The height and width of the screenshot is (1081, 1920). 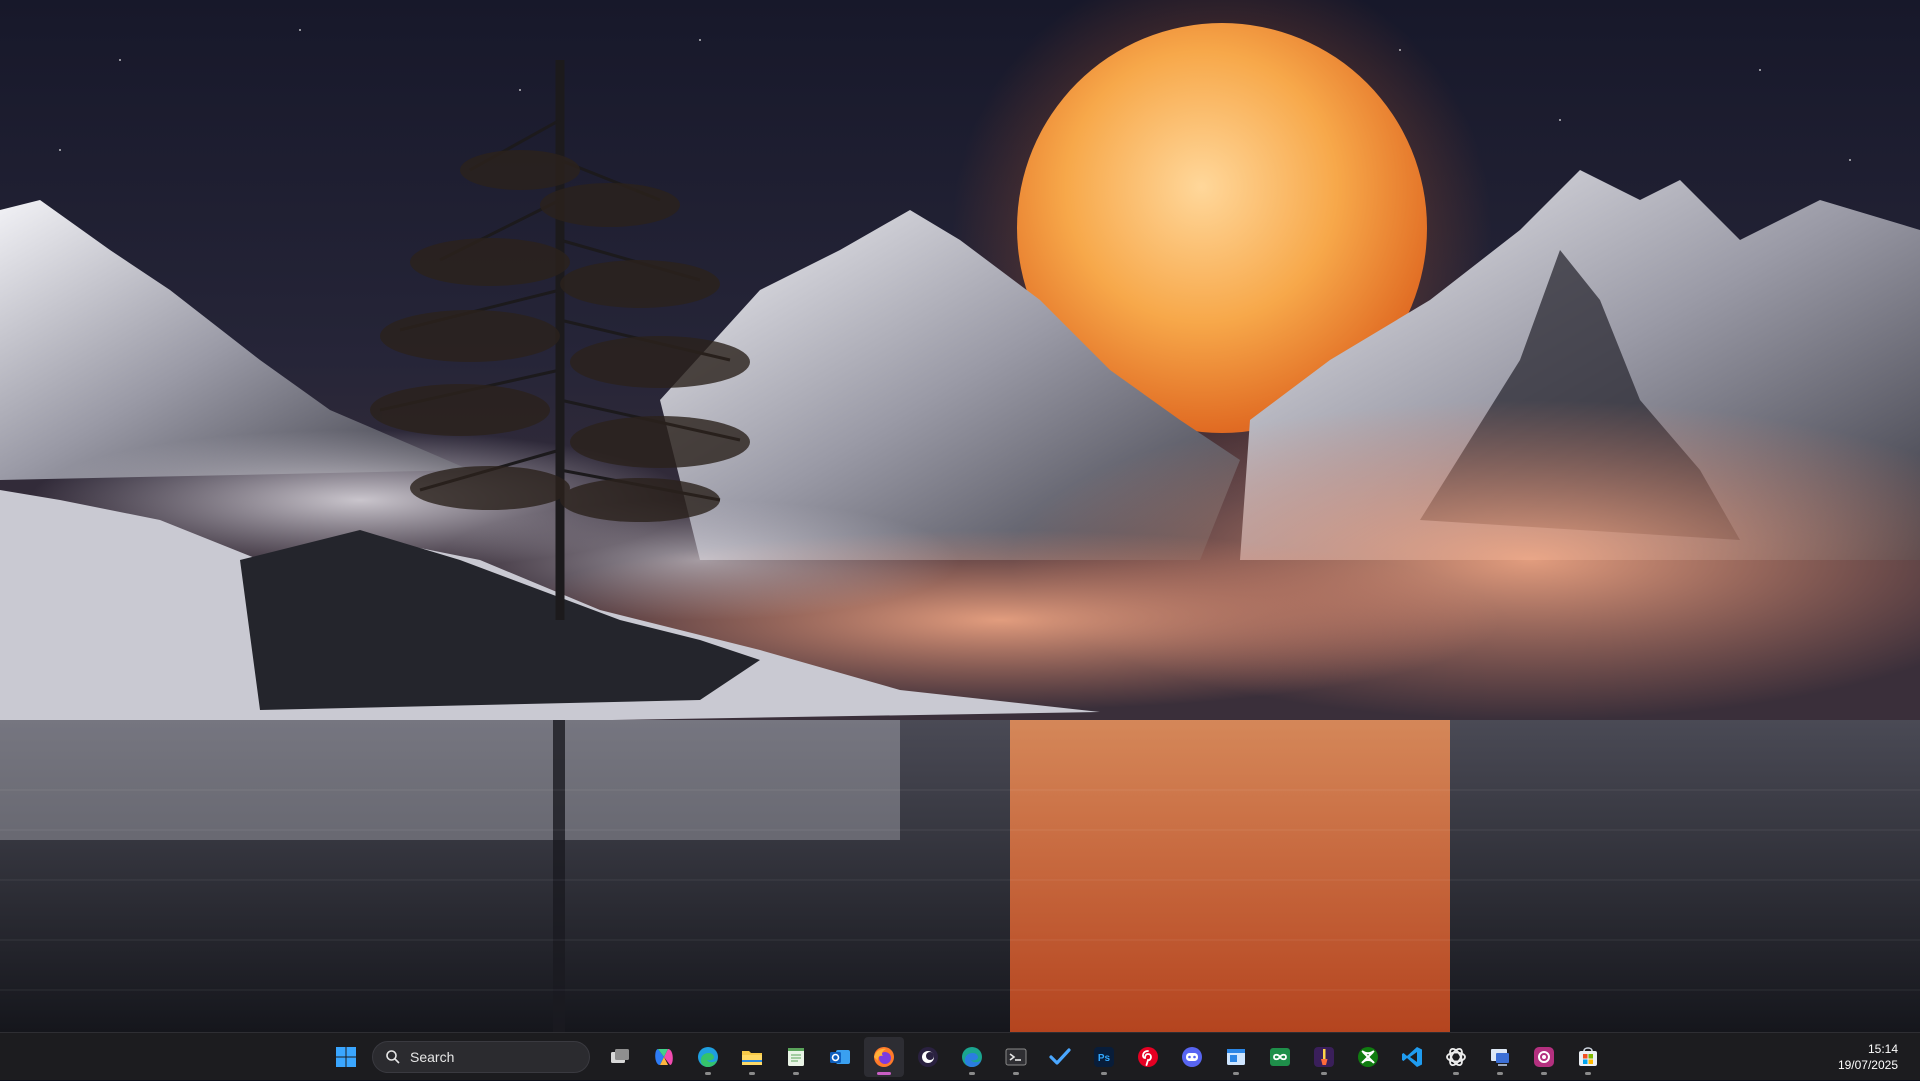 I want to click on outlook-icon, so click(x=840, y=1057).